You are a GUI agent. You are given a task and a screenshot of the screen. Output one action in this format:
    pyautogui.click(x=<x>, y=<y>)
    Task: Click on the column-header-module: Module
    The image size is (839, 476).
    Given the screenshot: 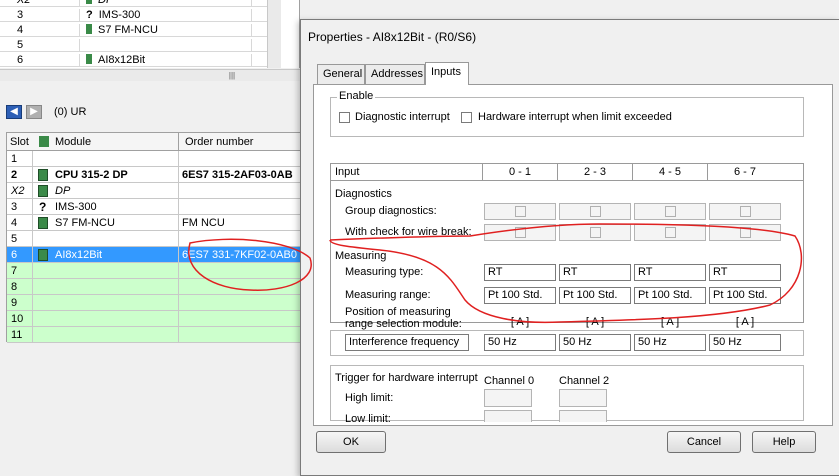 What is the action you would take?
    pyautogui.click(x=73, y=142)
    